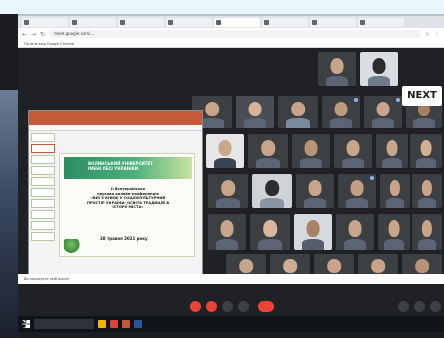 The image size is (444, 338). What do you see at coordinates (437, 34) in the screenshot?
I see `menu-dots-icon: ⋮` at bounding box center [437, 34].